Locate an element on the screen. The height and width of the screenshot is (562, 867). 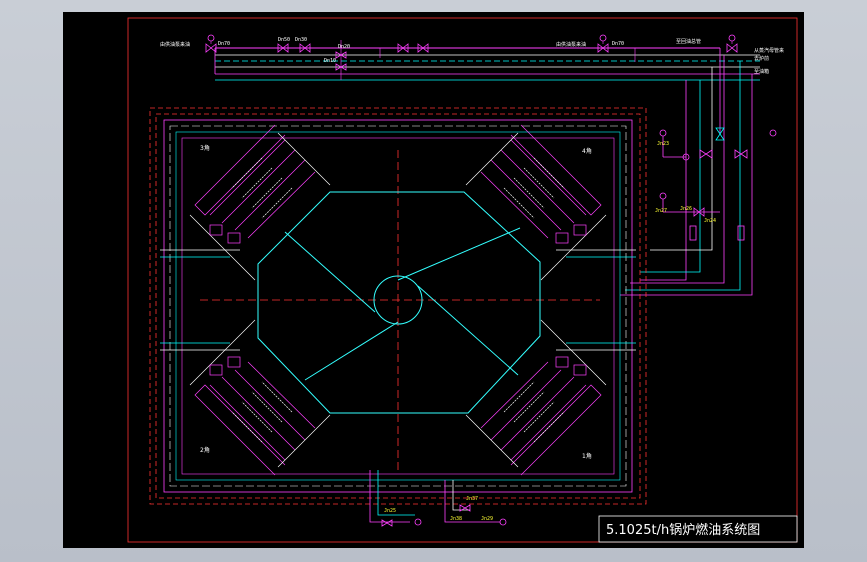
left-oil-source-label: 由供油泵来油 is located at coordinates (175, 44).